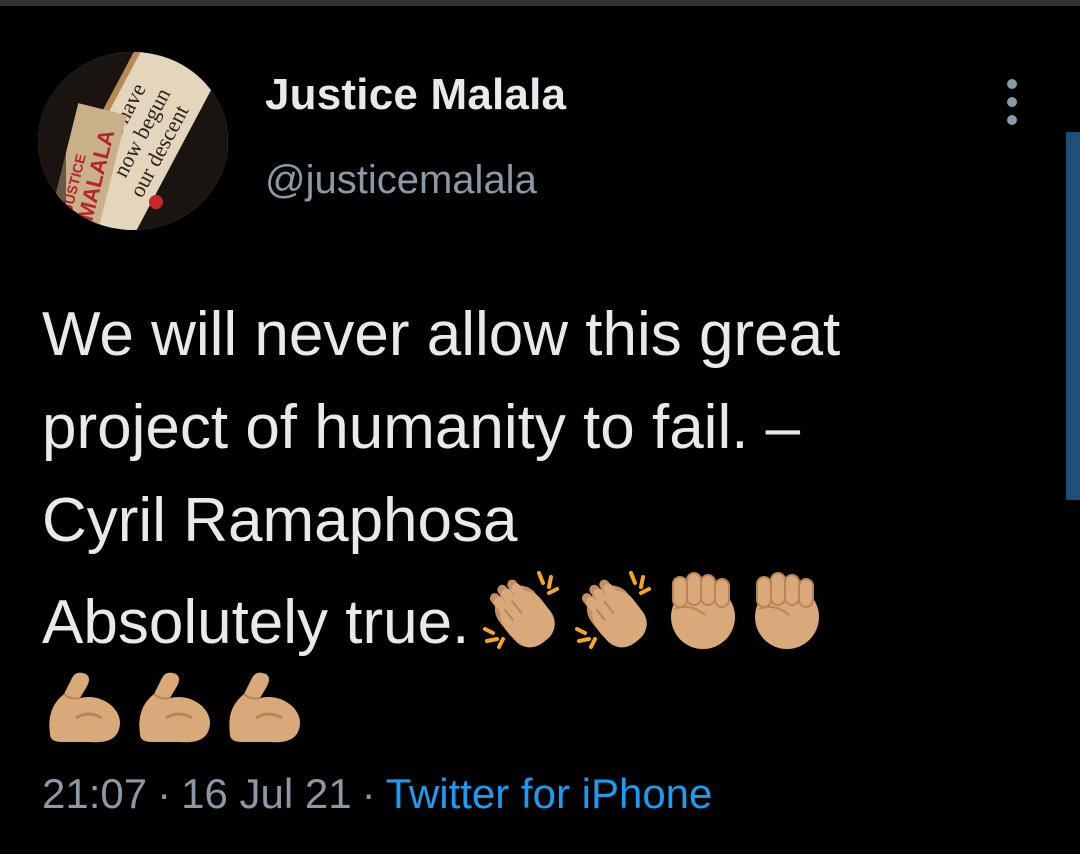 This screenshot has width=1080, height=854. Describe the element at coordinates (266, 793) in the screenshot. I see `tweet-date: 16 Jul 21` at that location.